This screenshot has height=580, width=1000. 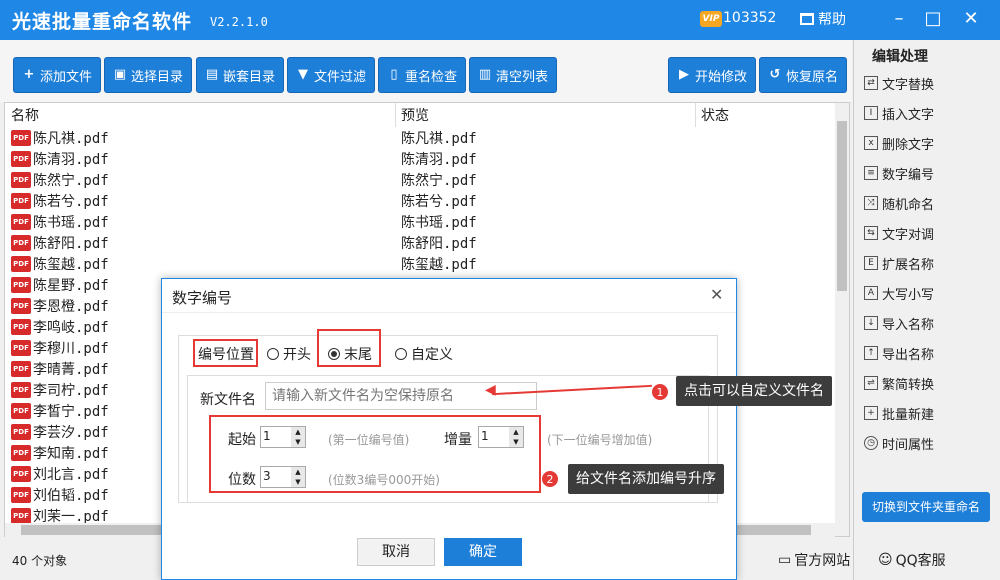 I want to click on new-icon: +, so click(x=871, y=413).